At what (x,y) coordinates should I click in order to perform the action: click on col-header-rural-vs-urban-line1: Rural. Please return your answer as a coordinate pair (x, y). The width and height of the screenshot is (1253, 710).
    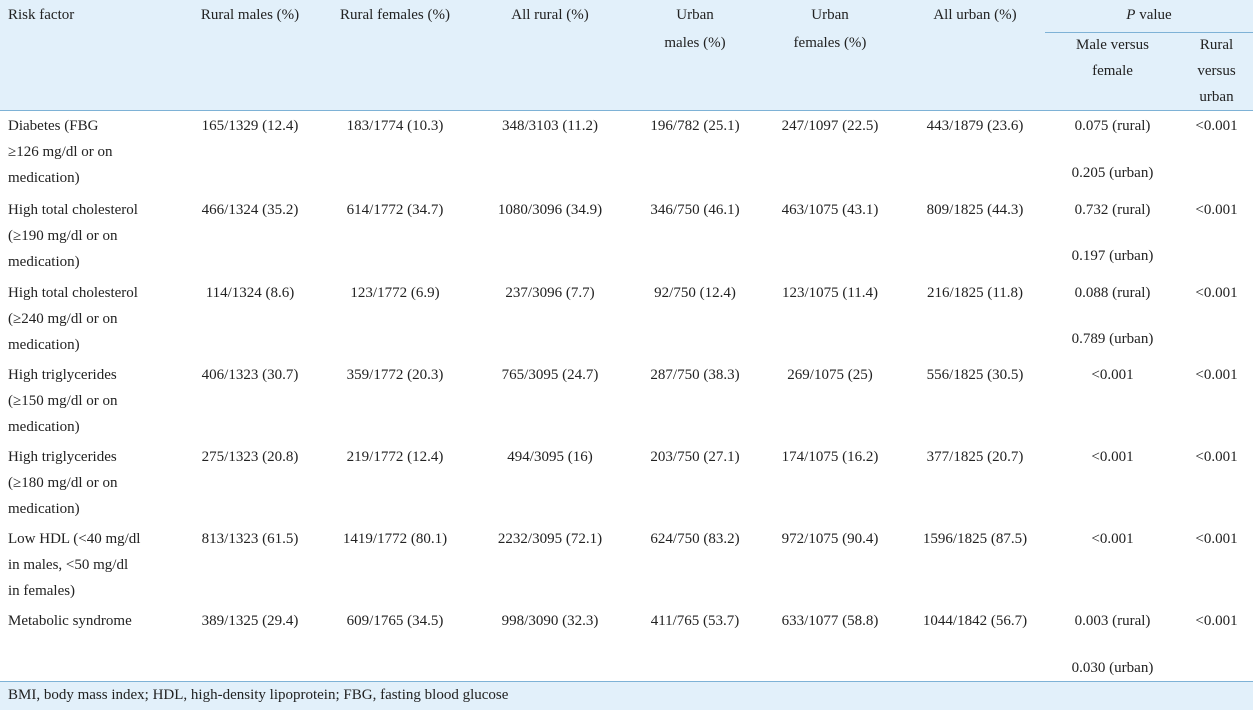
    Looking at the image, I should click on (1216, 45).